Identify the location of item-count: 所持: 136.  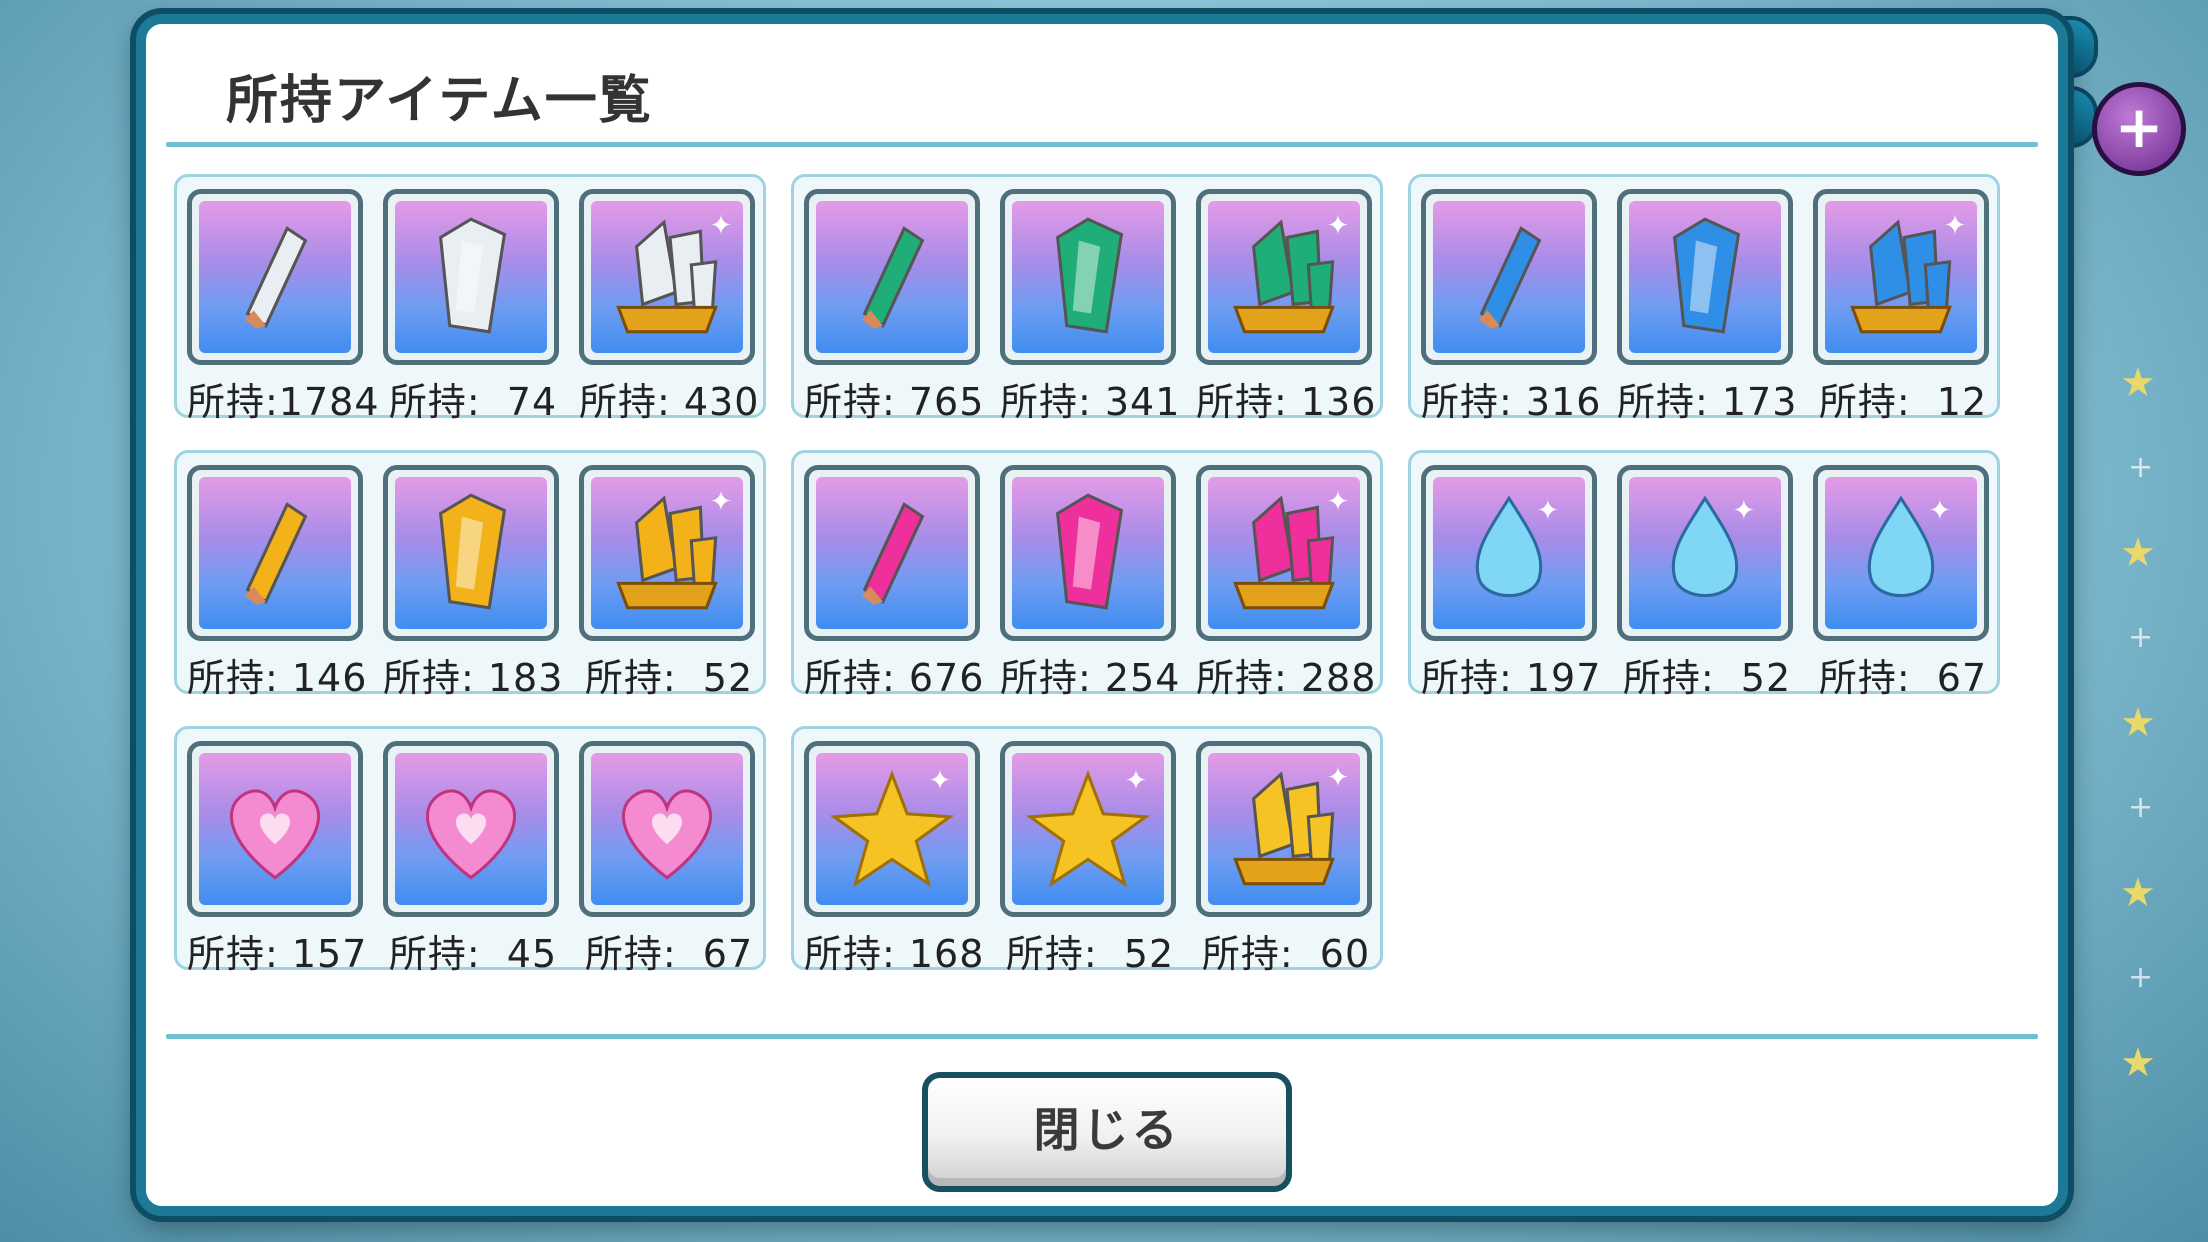
(1286, 402).